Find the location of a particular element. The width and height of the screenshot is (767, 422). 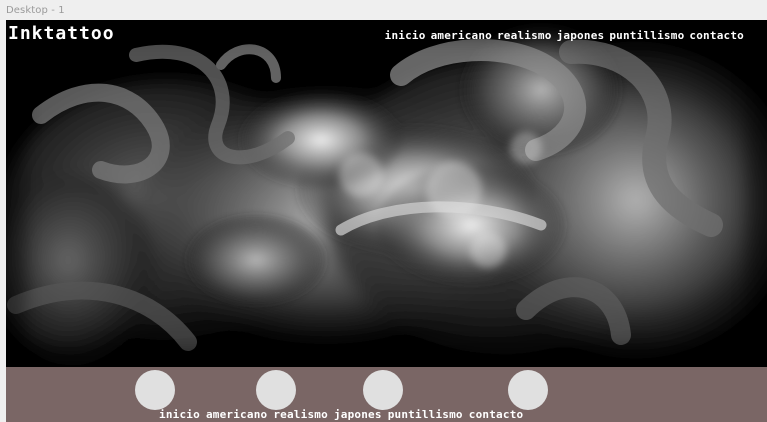

bottom-nav-item-inicio: inicio is located at coordinates (179, 414).